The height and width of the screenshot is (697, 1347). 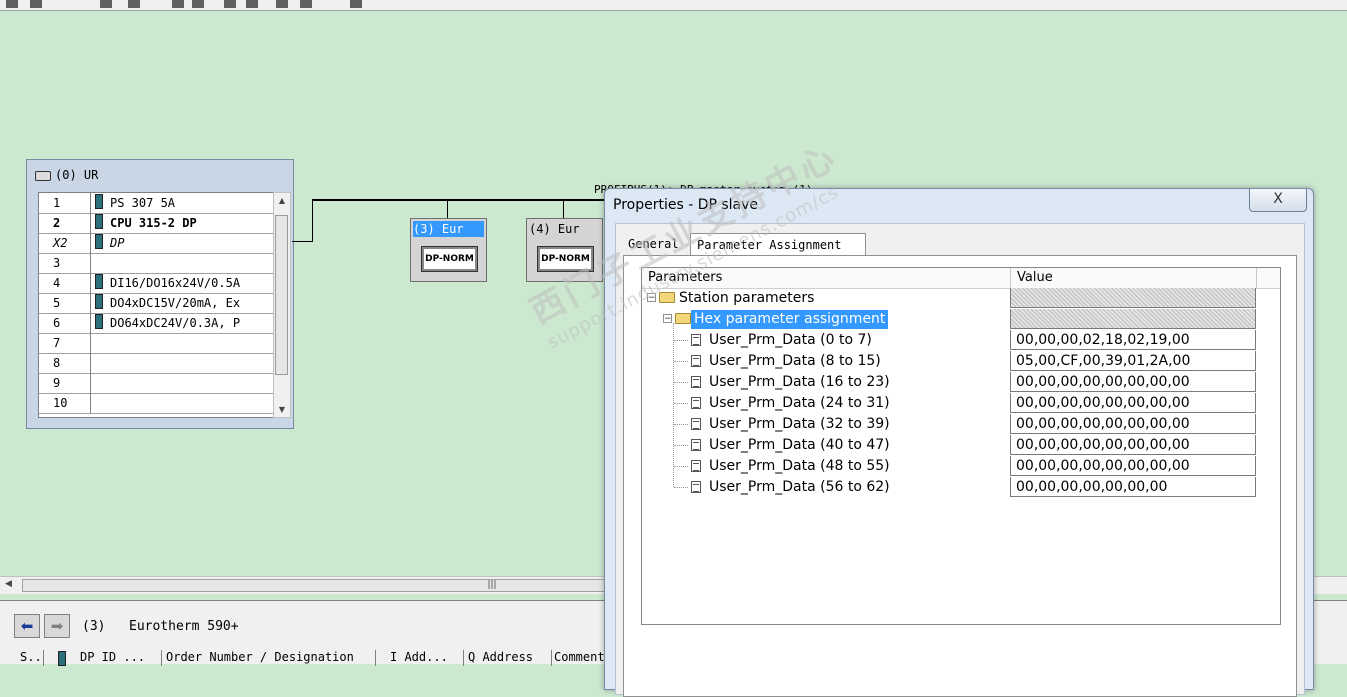 I want to click on rack-module: DP, so click(x=109, y=243).